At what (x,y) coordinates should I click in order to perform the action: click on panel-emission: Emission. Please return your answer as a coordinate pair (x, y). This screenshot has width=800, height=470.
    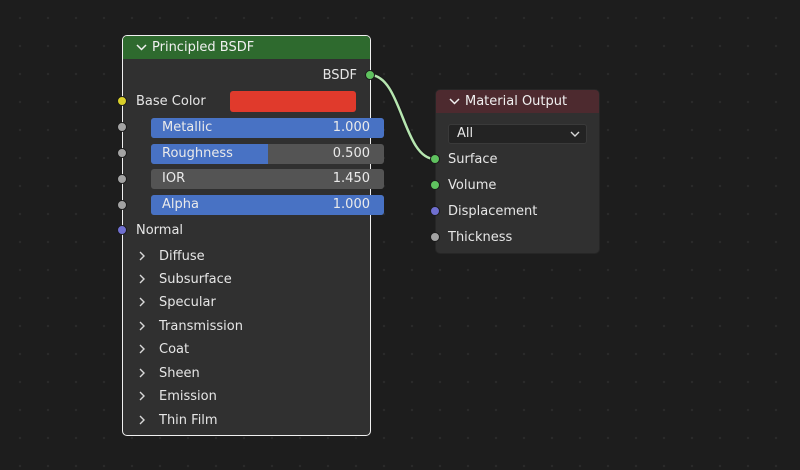
    Looking at the image, I should click on (177, 396).